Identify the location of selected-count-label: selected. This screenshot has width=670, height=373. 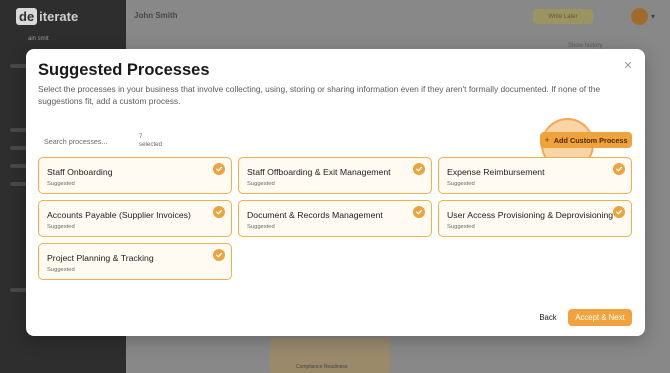
(151, 144).